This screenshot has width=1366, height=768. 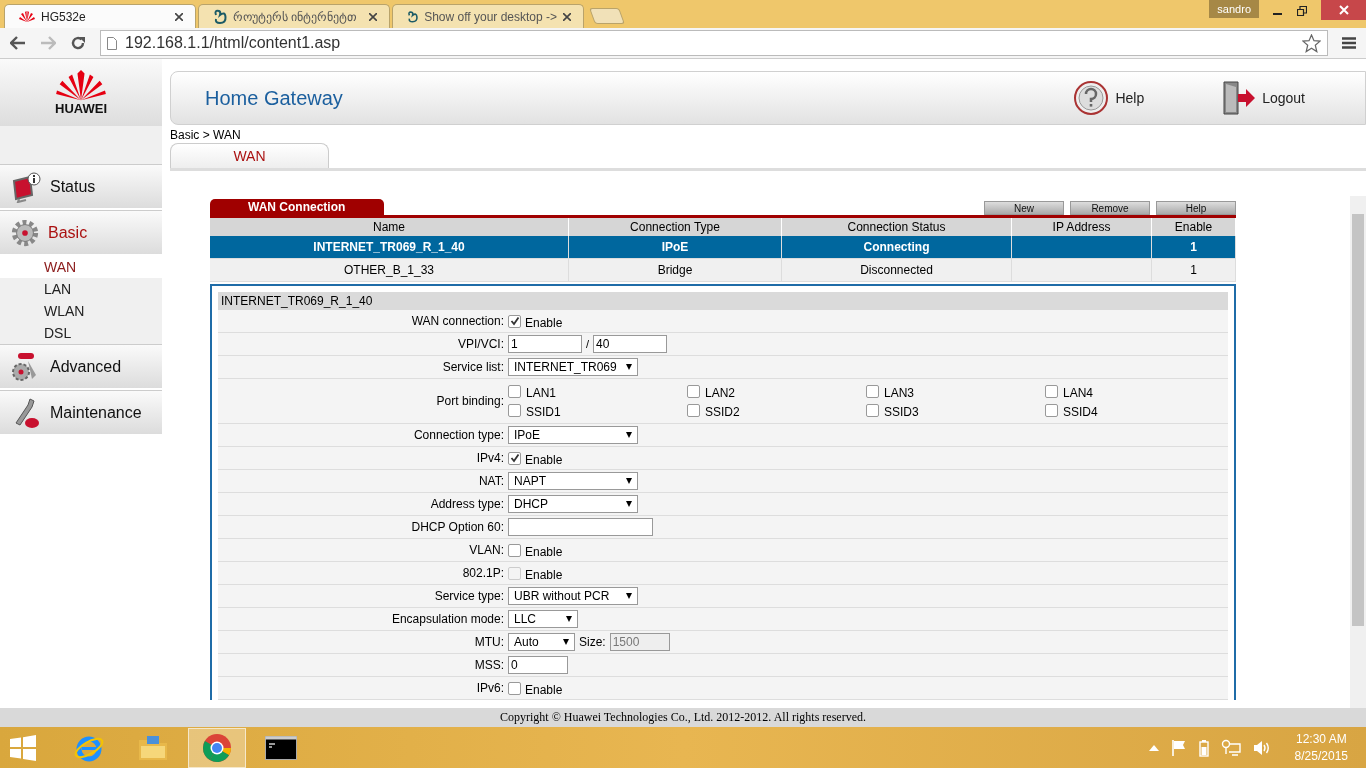 I want to click on checkbox-label: SSID1, so click(x=543, y=412).